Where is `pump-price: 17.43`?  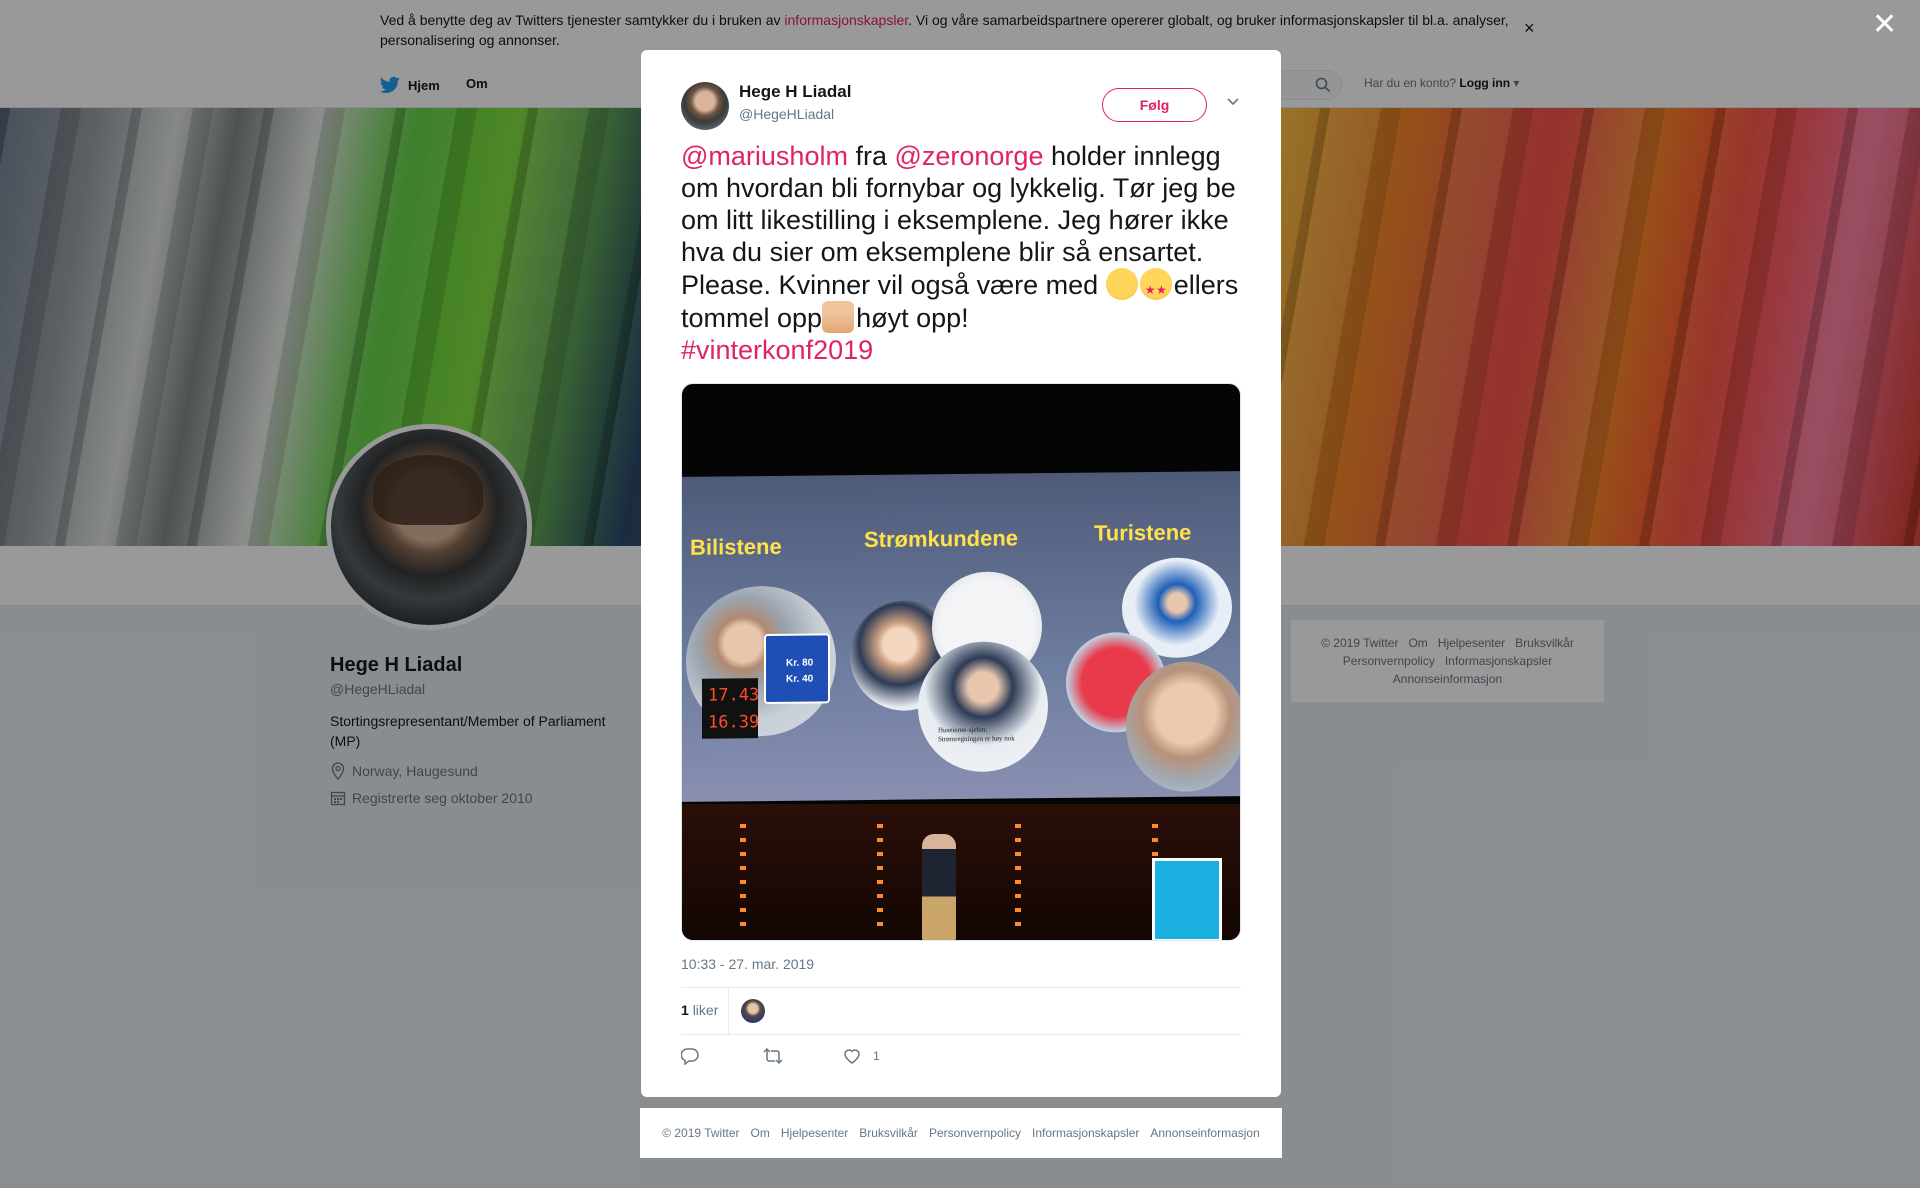
pump-price: 17.43 is located at coordinates (734, 695).